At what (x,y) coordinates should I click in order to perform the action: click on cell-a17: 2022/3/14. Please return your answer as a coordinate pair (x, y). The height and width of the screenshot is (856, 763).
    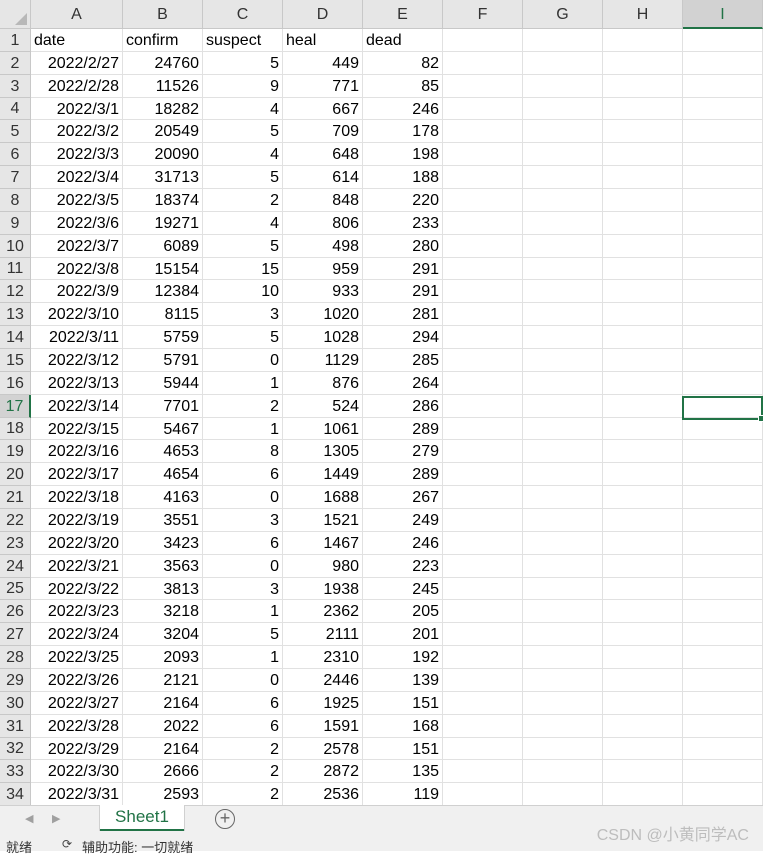
    Looking at the image, I should click on (77, 406).